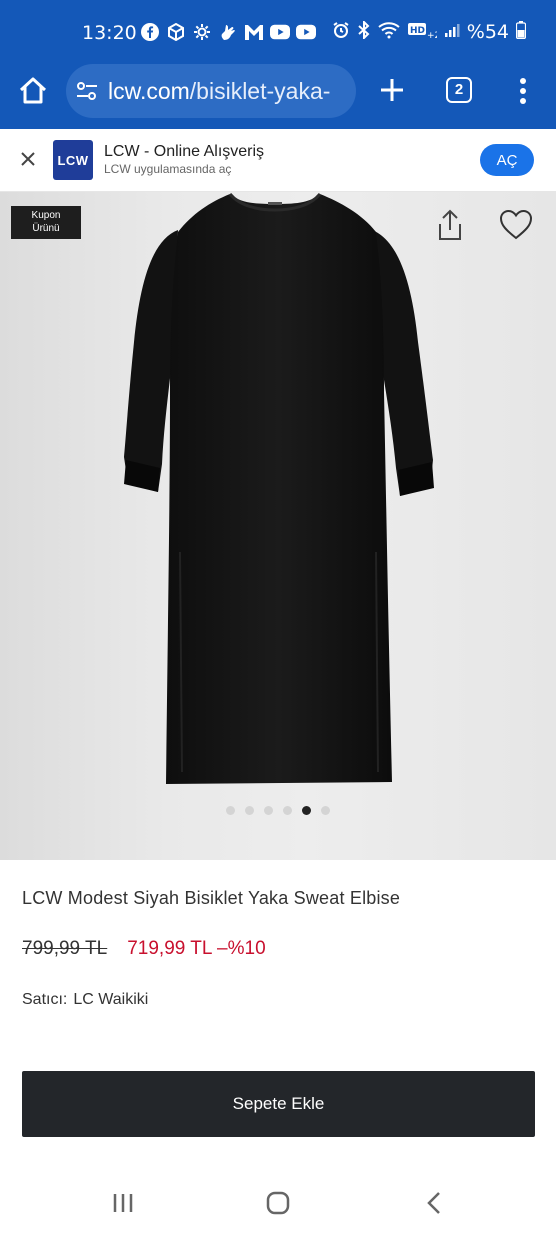 Image resolution: width=556 pixels, height=1235 pixels. I want to click on close-icon, so click(28, 159).